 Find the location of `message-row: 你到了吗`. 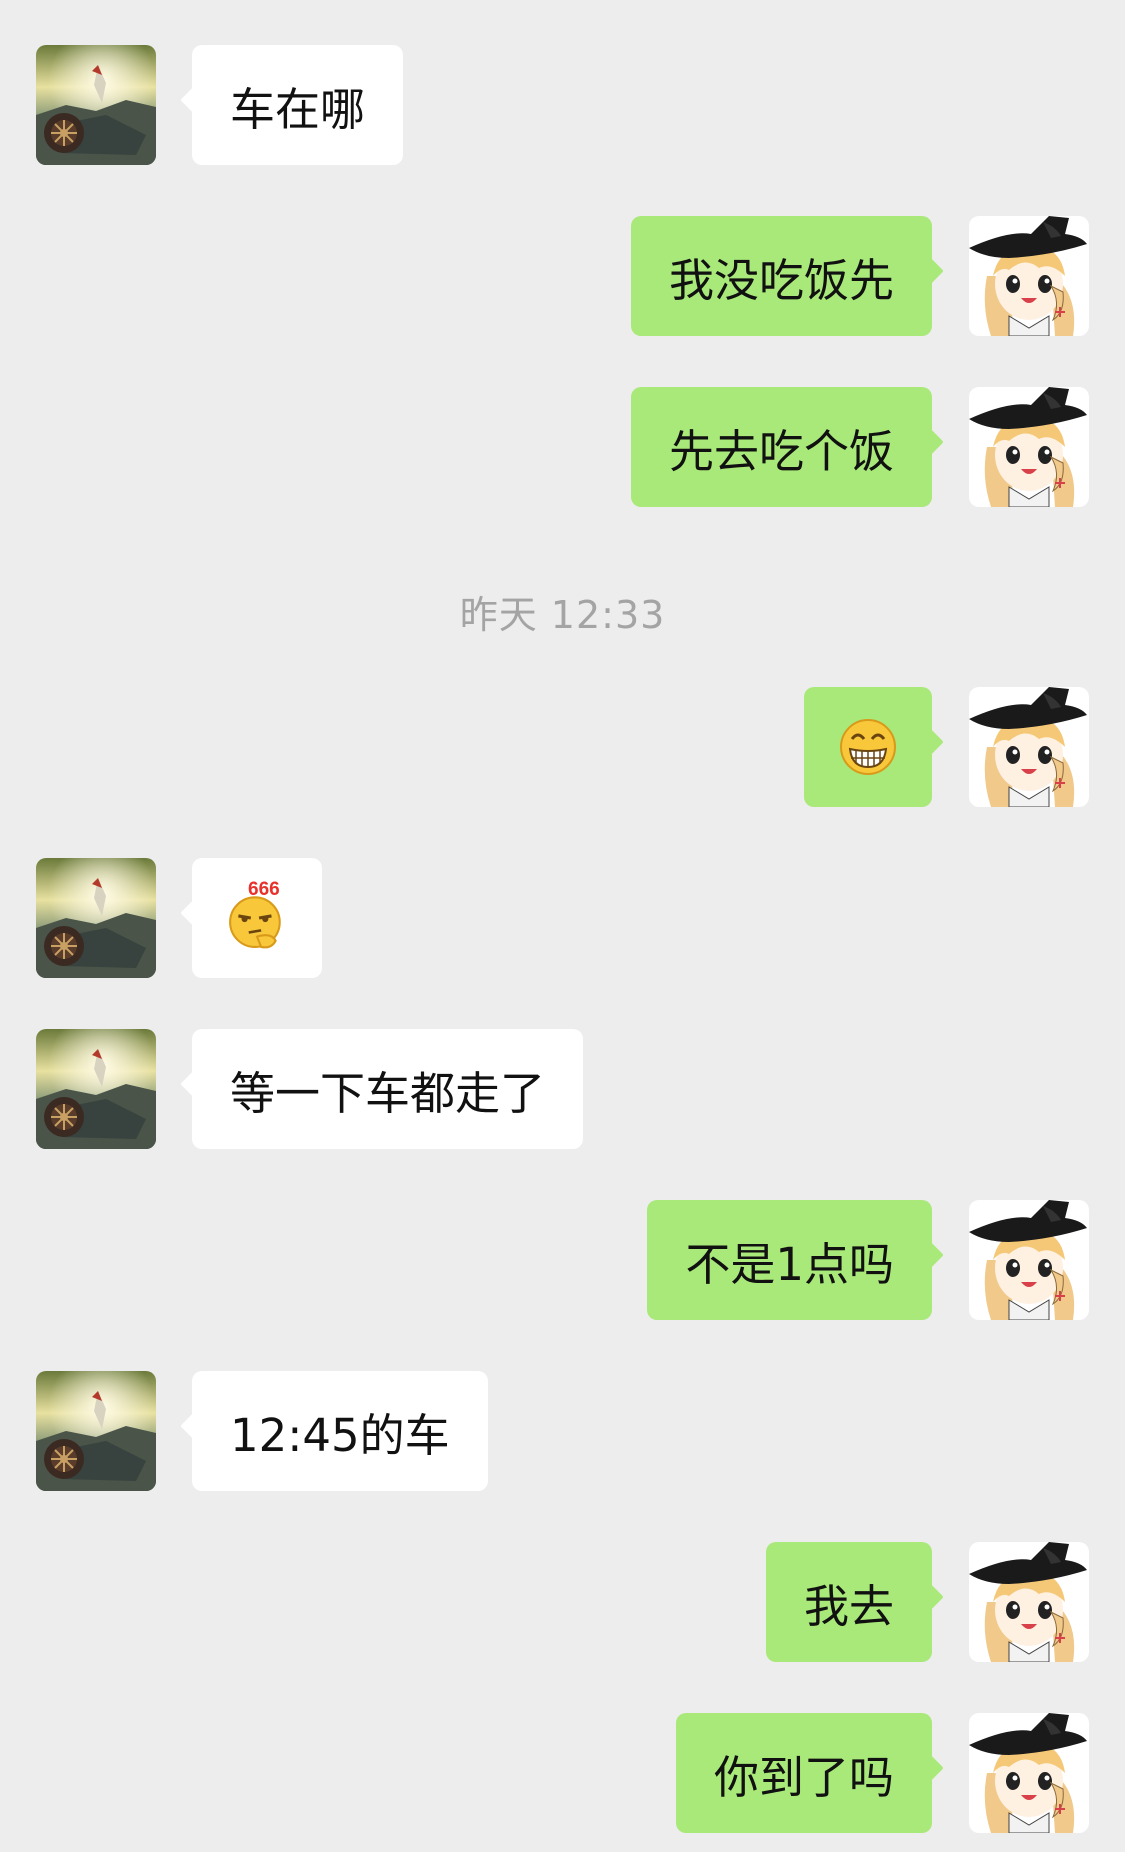

message-row: 你到了吗 is located at coordinates (562, 1773).